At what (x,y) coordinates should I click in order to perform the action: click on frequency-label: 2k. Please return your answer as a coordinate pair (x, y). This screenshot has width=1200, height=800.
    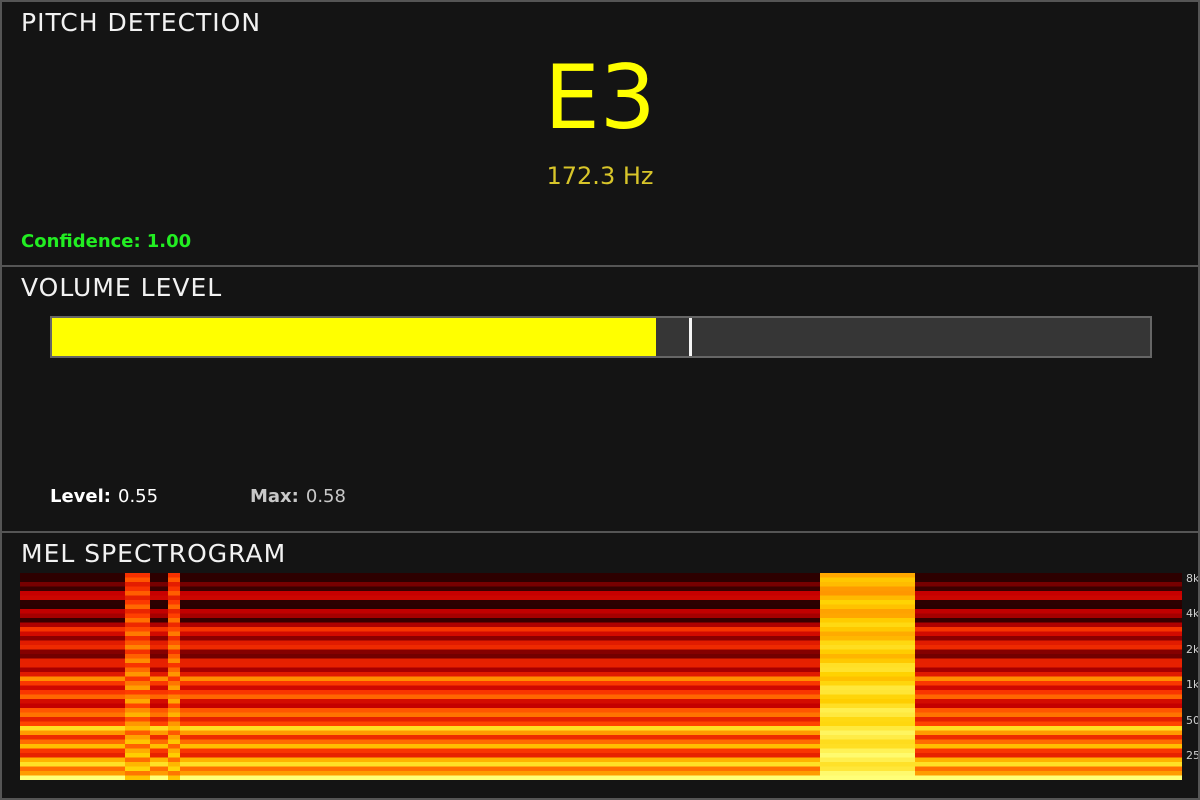
    Looking at the image, I should click on (1192, 649).